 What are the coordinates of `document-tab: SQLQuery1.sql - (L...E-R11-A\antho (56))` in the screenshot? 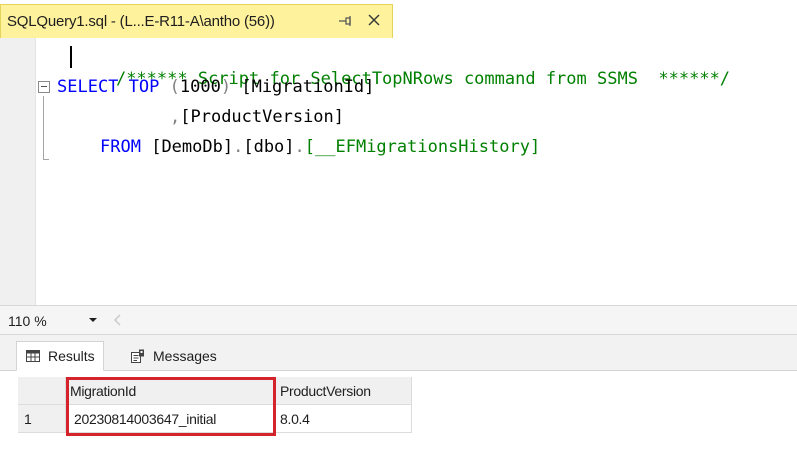 It's located at (196, 21).